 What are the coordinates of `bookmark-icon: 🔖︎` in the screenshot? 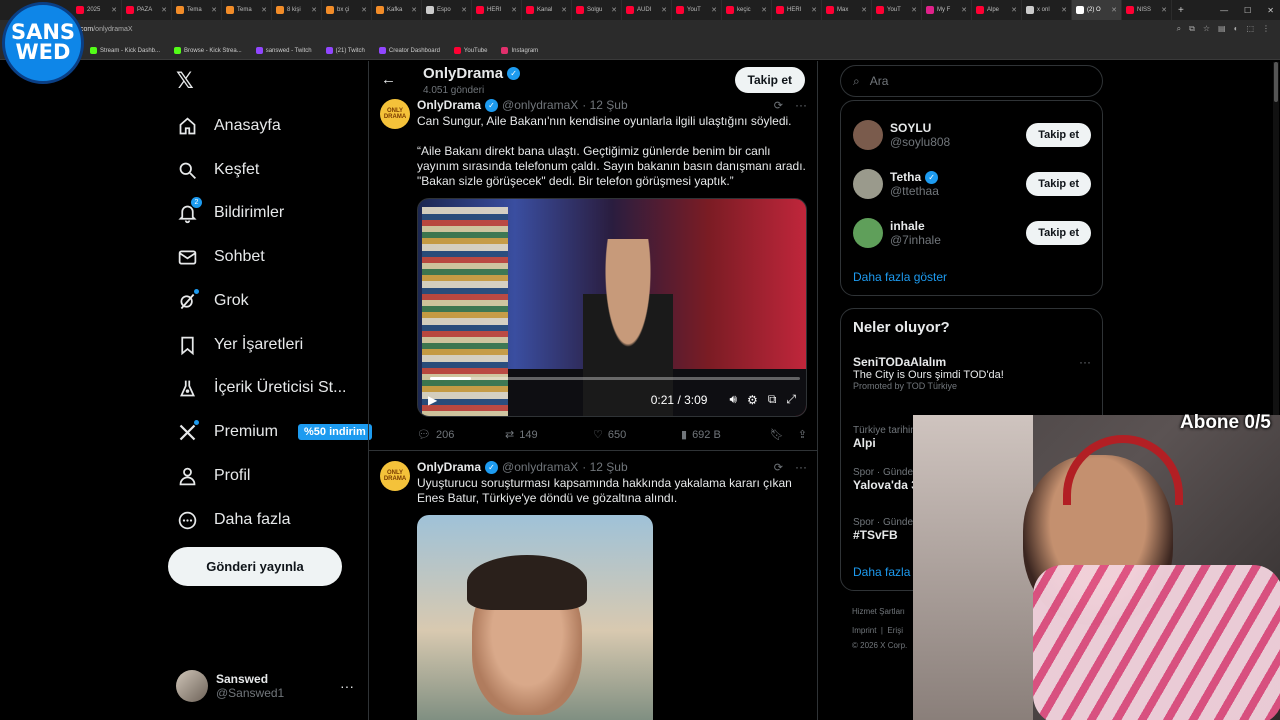 It's located at (777, 434).